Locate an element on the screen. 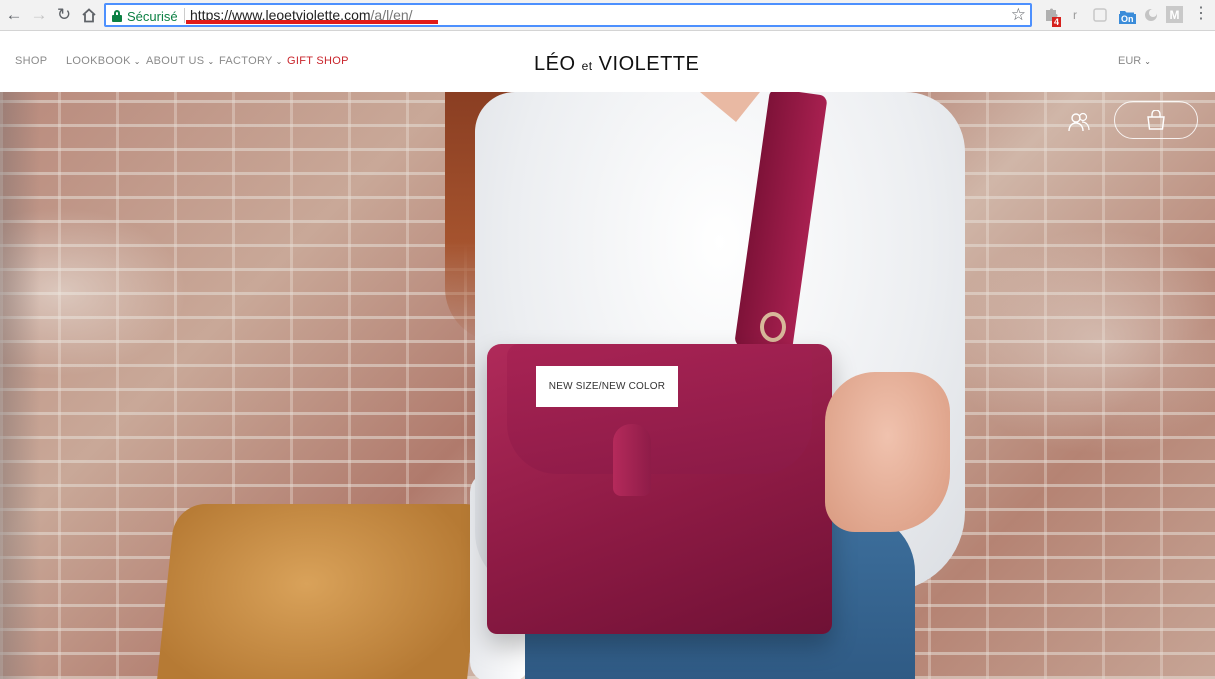 Image resolution: width=1215 pixels, height=679 pixels. logo-leo: LÉO is located at coordinates (555, 64).